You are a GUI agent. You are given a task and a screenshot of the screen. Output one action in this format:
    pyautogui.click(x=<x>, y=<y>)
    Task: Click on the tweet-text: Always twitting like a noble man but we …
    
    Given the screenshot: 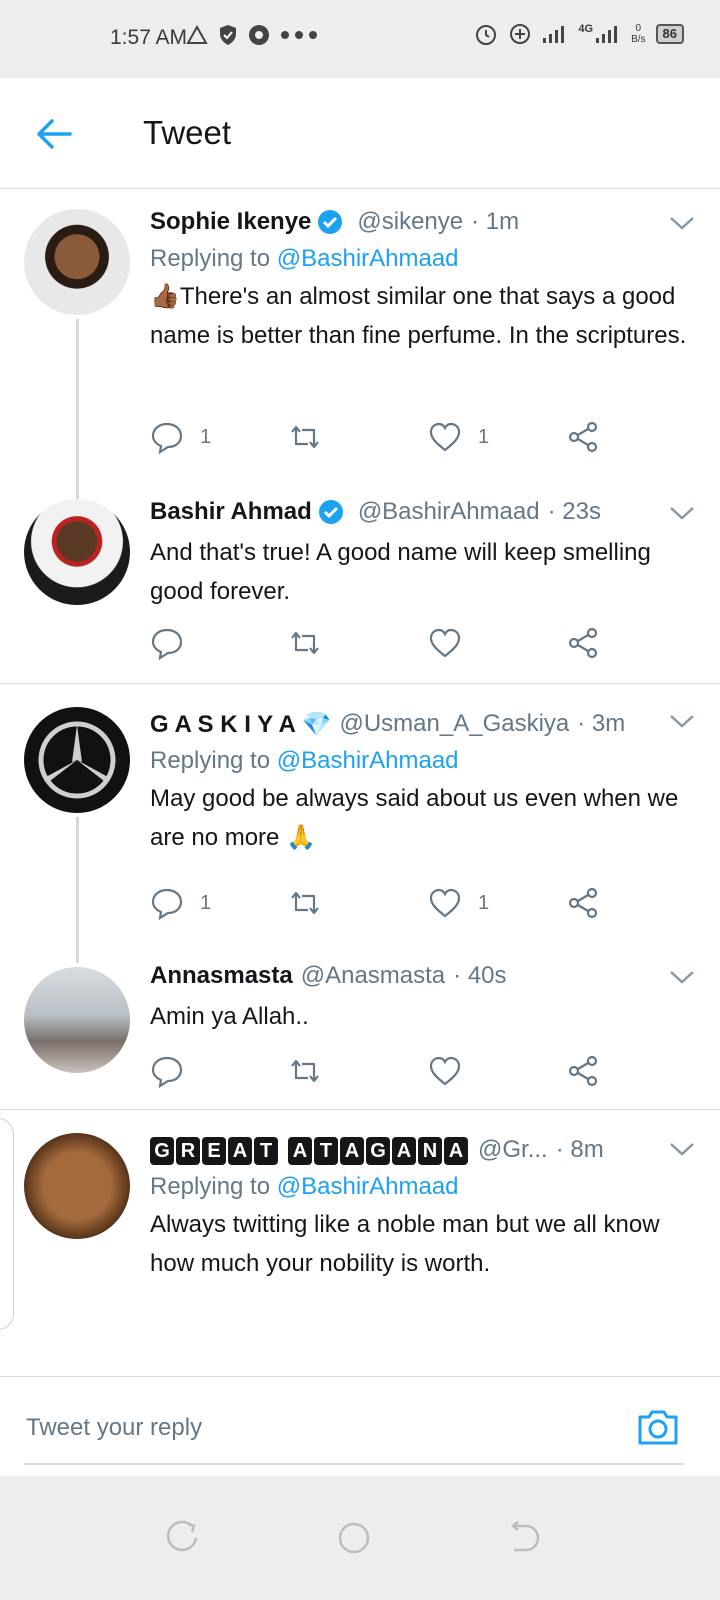 What is the action you would take?
    pyautogui.click(x=405, y=1244)
    